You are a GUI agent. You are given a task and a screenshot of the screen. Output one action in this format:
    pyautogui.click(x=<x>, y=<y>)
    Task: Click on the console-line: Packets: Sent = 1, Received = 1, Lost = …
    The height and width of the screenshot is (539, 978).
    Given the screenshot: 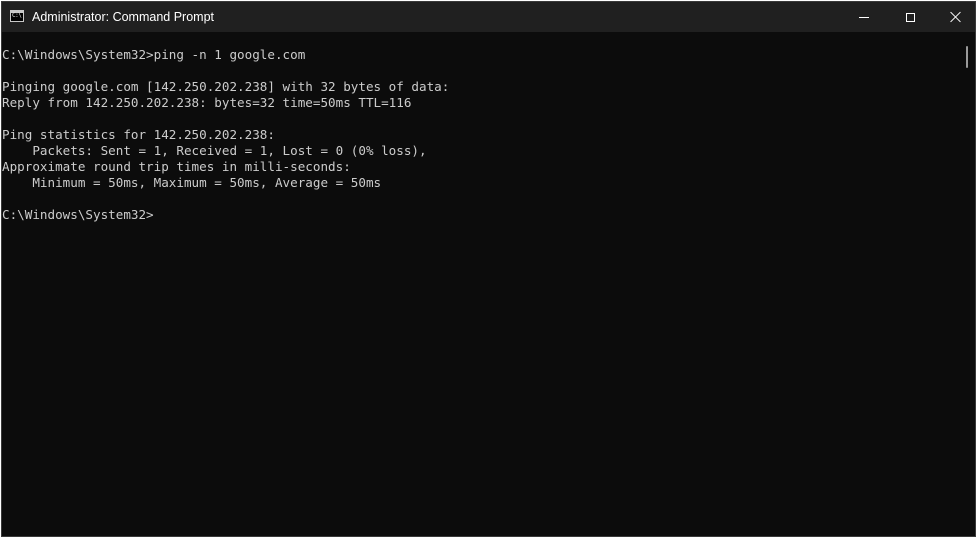 What is the action you would take?
    pyautogui.click(x=214, y=150)
    